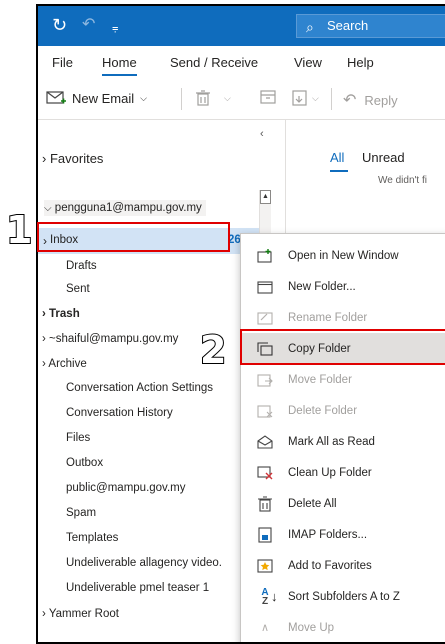  I want to click on title-bar: ↻ ↶ ⩦ ⌕ Search, so click(241, 26).